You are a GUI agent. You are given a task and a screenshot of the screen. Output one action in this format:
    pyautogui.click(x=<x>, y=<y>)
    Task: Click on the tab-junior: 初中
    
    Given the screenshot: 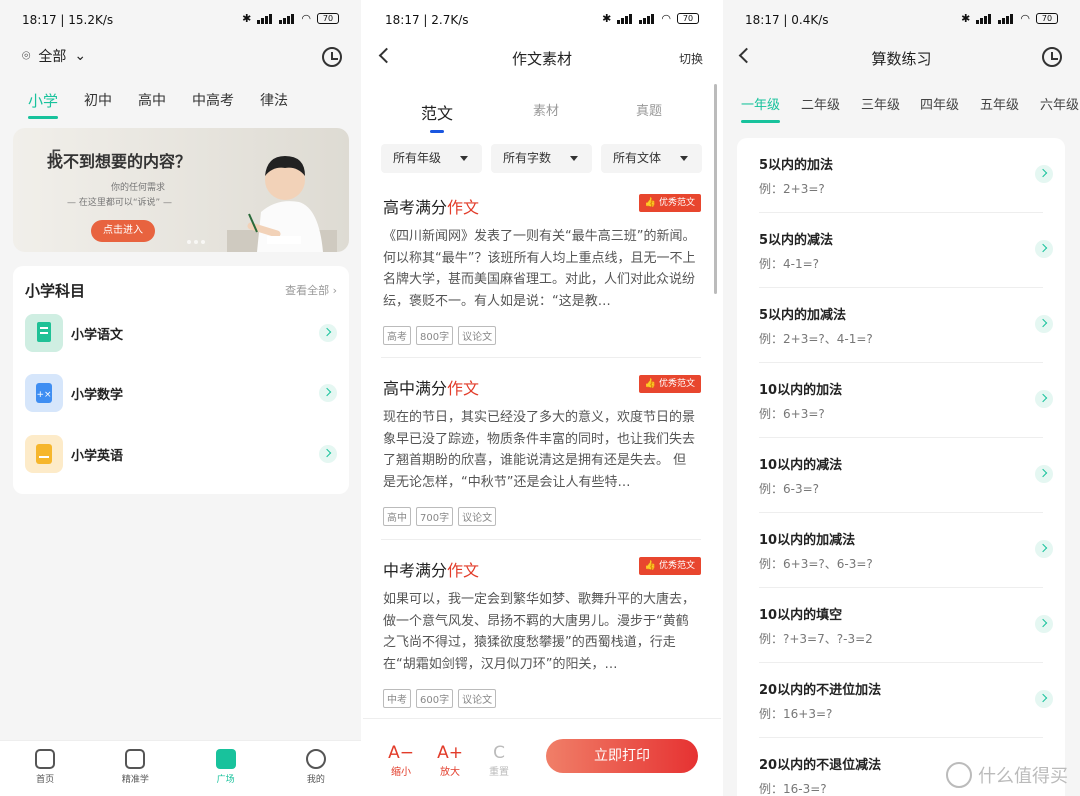 What is the action you would take?
    pyautogui.click(x=98, y=100)
    